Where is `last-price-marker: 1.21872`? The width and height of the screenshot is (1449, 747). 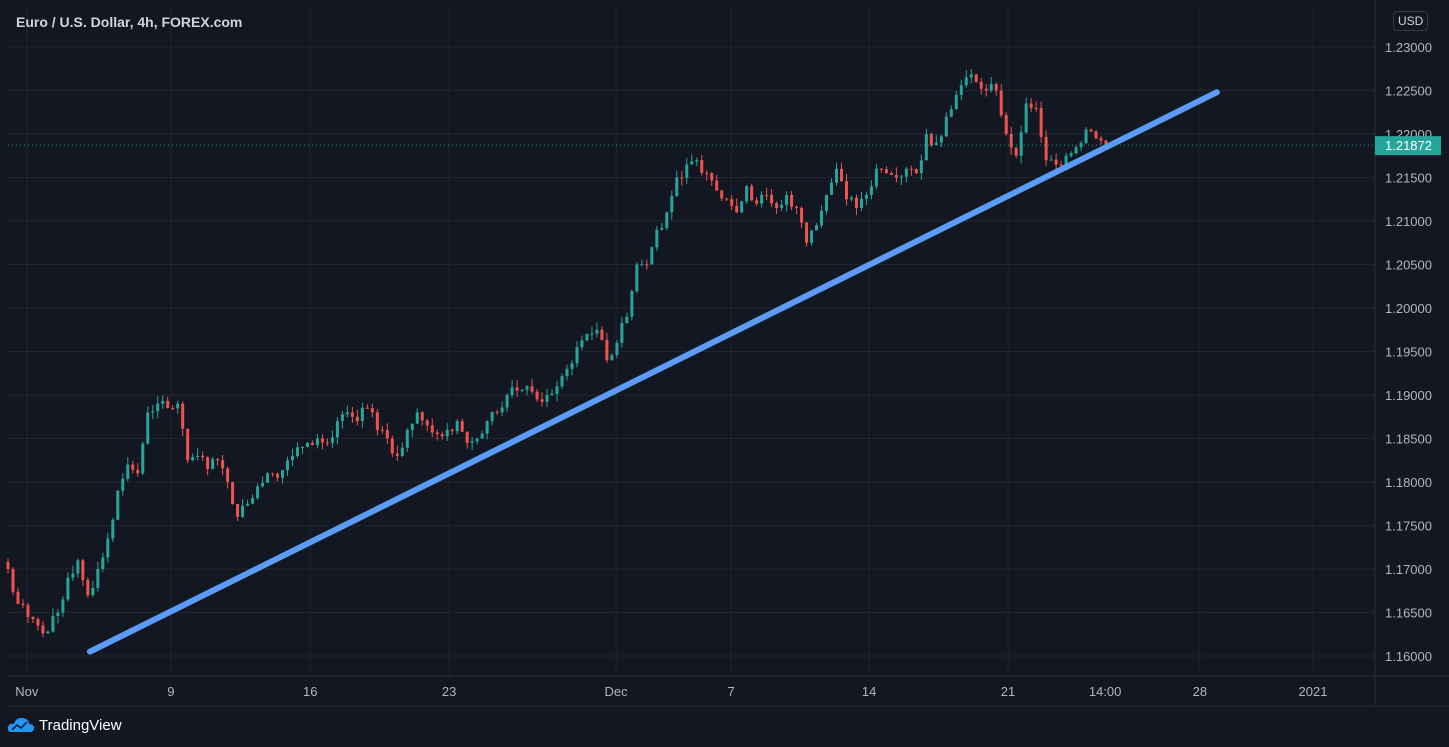
last-price-marker: 1.21872 is located at coordinates (724, 146).